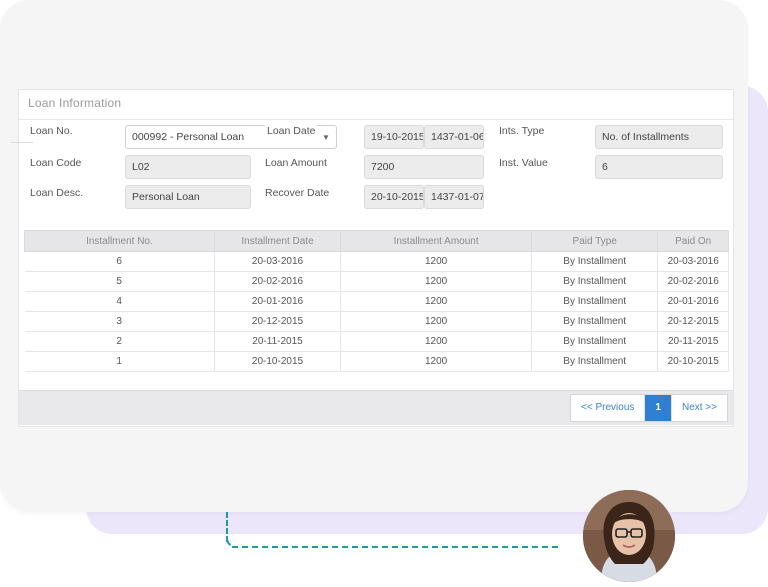 Image resolution: width=768 pixels, height=587 pixels. Describe the element at coordinates (693, 301) in the screenshot. I see `cell-paid-on: 20-01-2016` at that location.